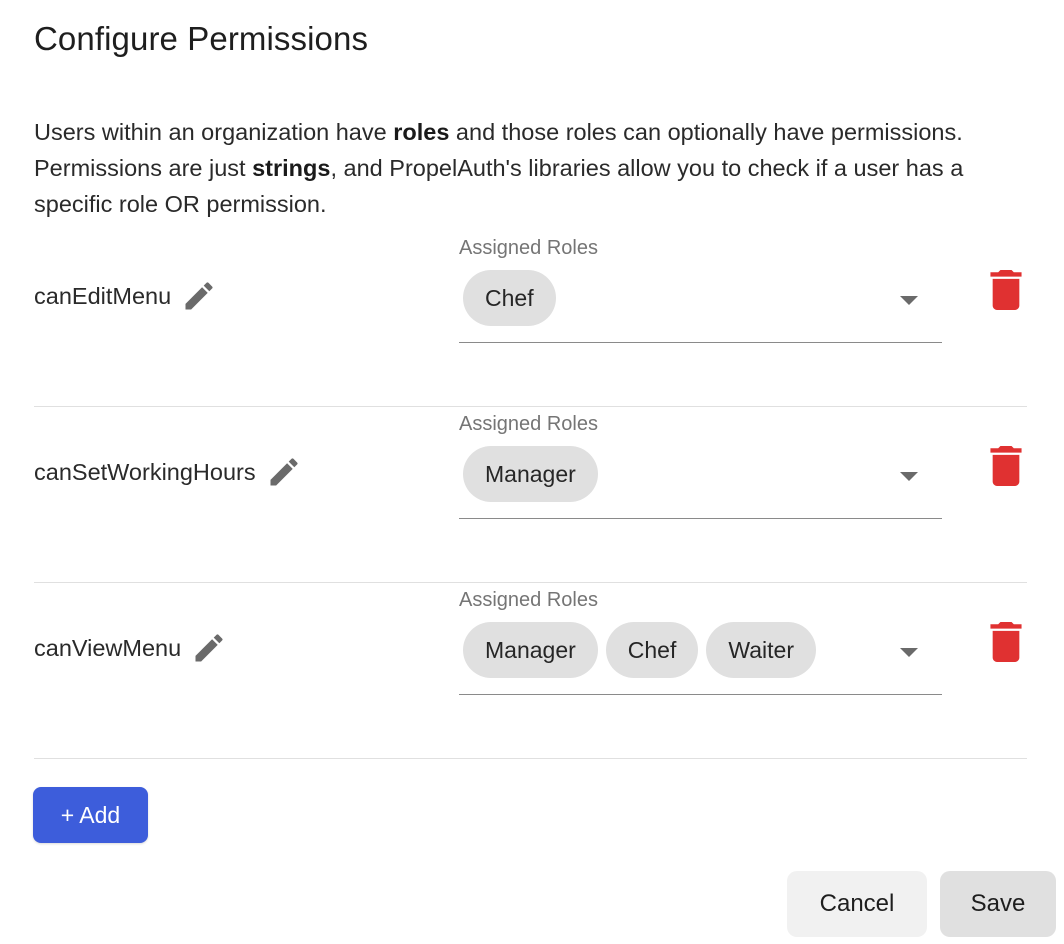  Describe the element at coordinates (700, 482) in the screenshot. I see `assigned-roles-select: Manager` at that location.